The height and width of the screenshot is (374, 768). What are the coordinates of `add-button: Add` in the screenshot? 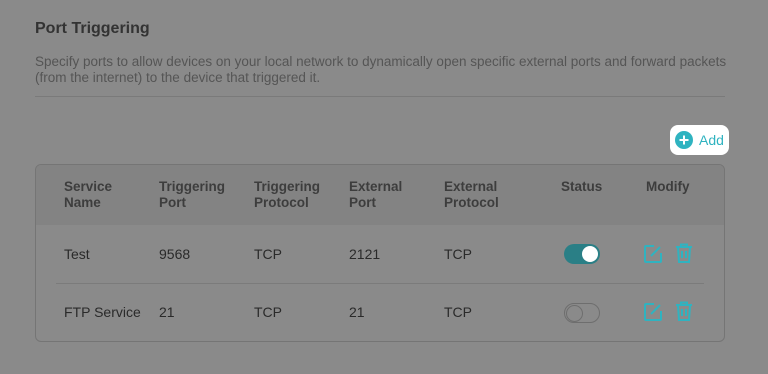 It's located at (699, 140).